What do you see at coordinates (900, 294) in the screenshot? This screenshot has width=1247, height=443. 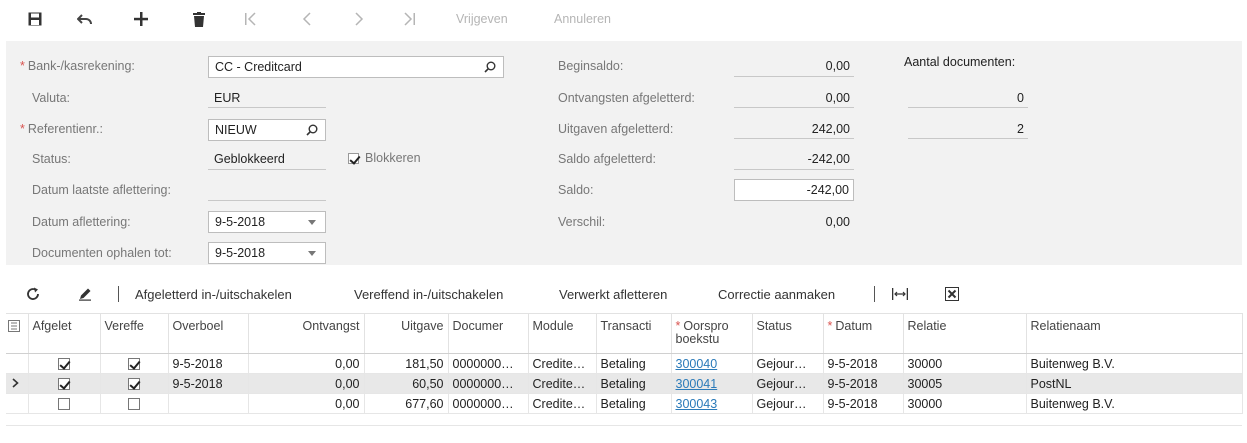 I see `fit-columns-icon` at bounding box center [900, 294].